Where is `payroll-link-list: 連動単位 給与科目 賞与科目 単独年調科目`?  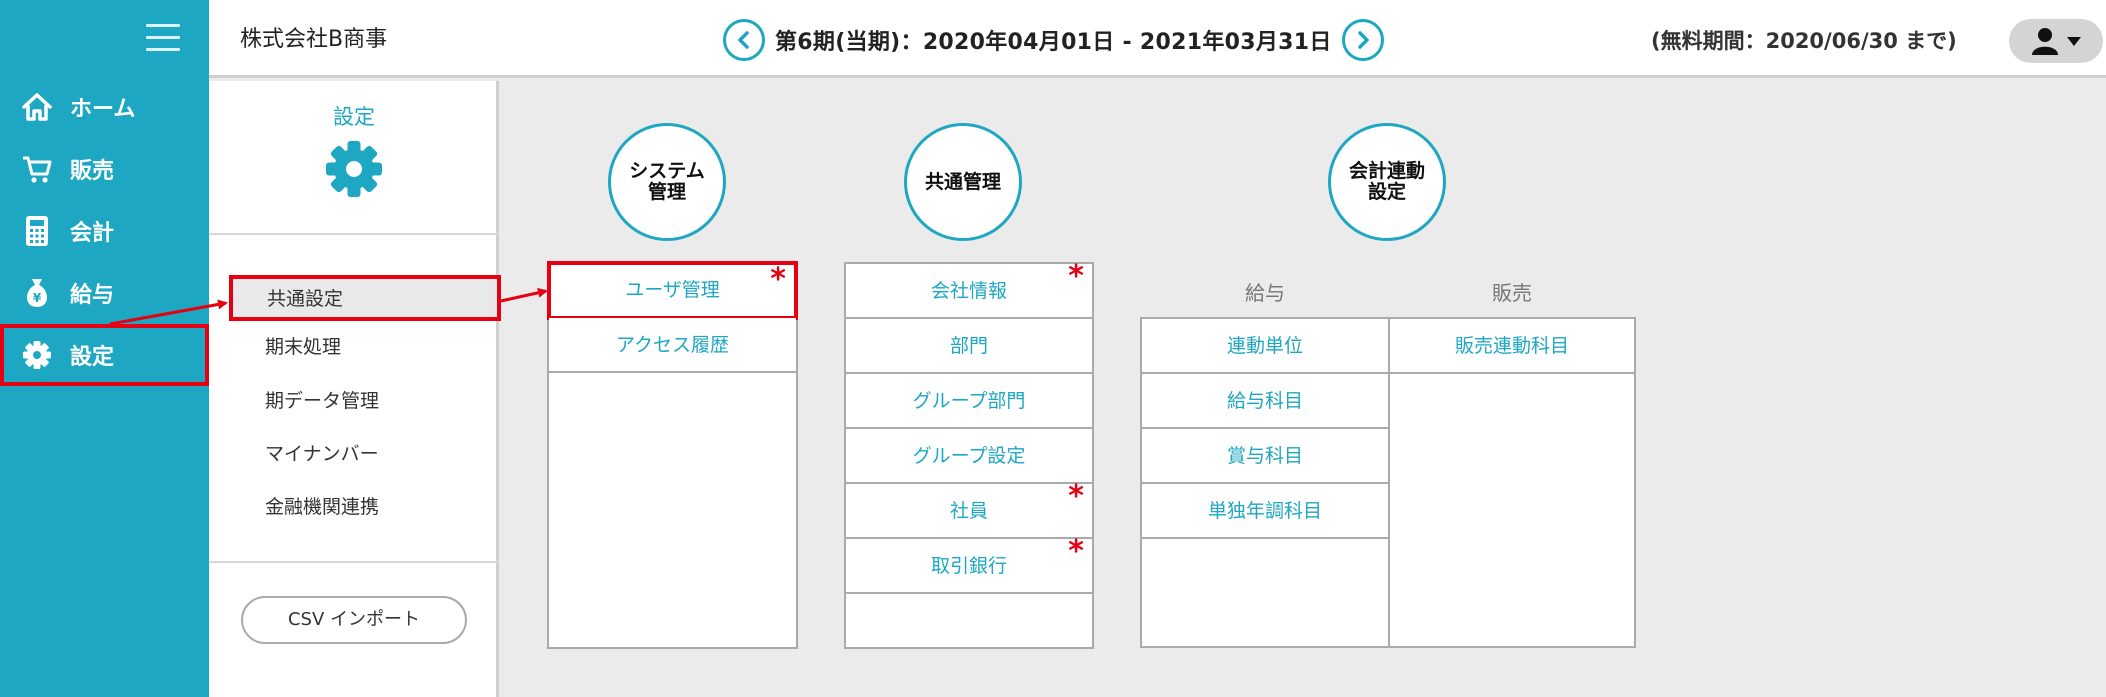 payroll-link-list: 連動単位 給与科目 賞与科目 単独年調科目 is located at coordinates (1265, 482).